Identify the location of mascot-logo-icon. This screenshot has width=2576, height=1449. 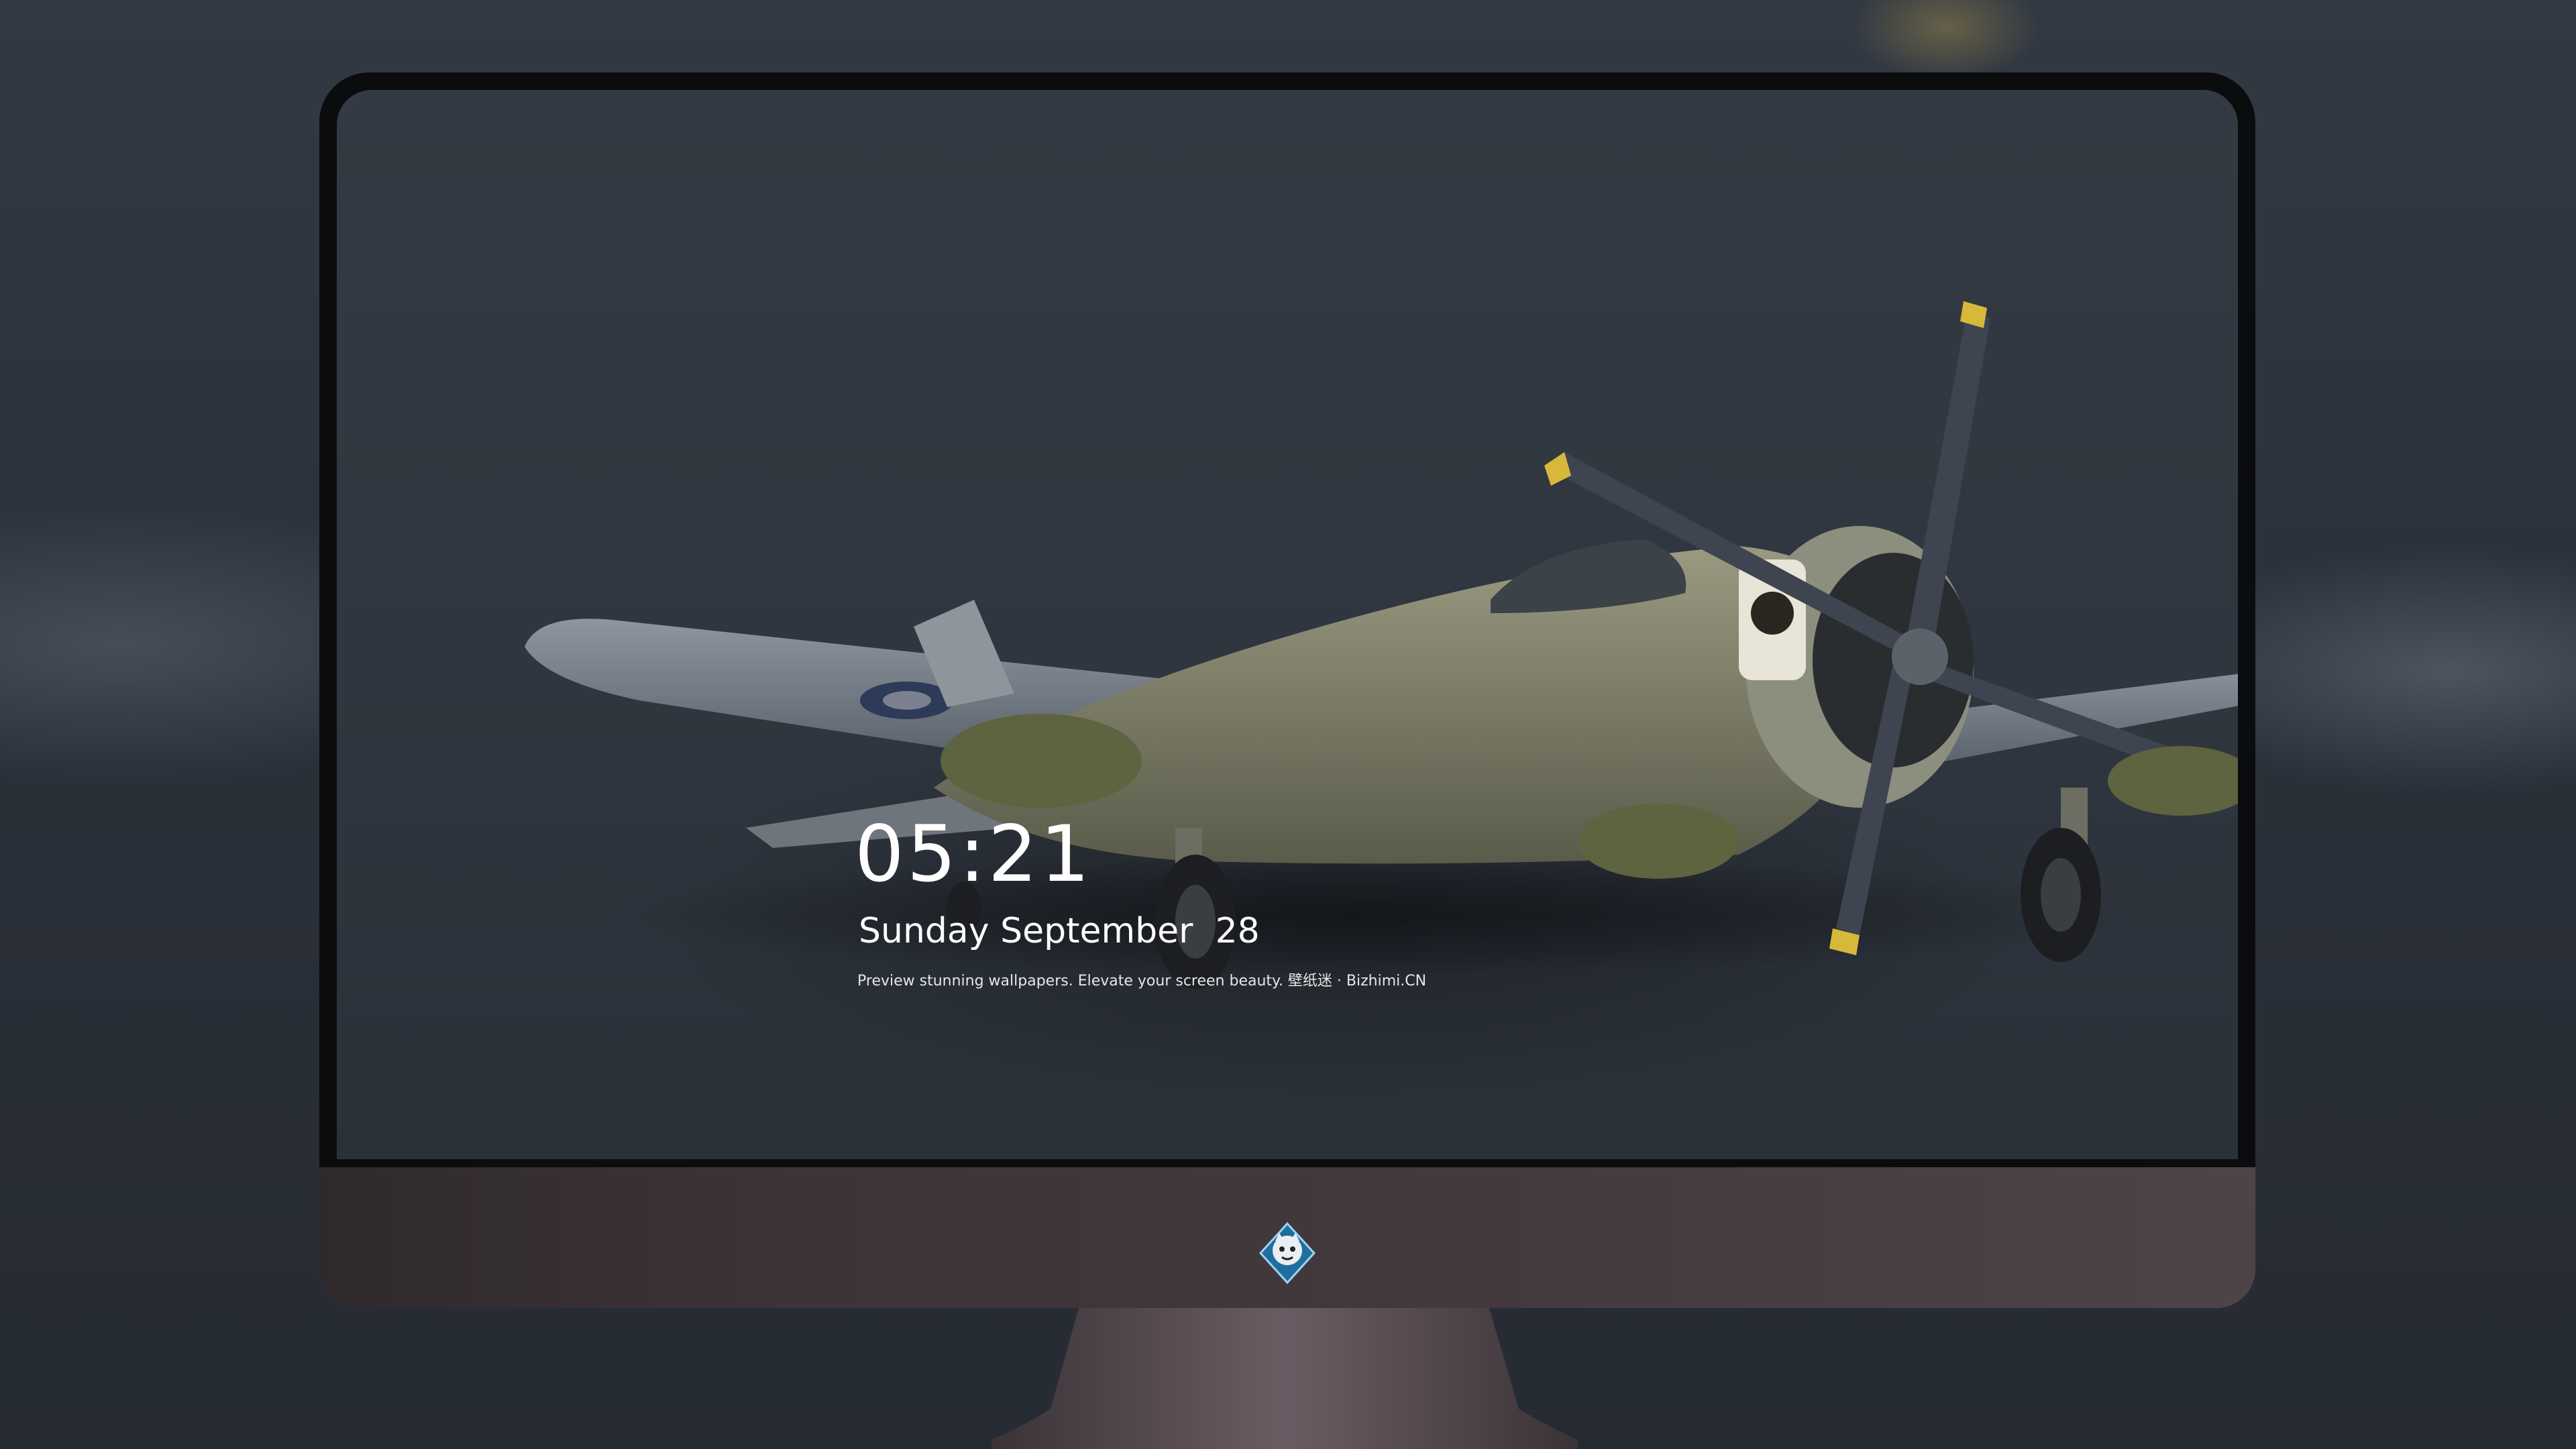
(1287, 1253).